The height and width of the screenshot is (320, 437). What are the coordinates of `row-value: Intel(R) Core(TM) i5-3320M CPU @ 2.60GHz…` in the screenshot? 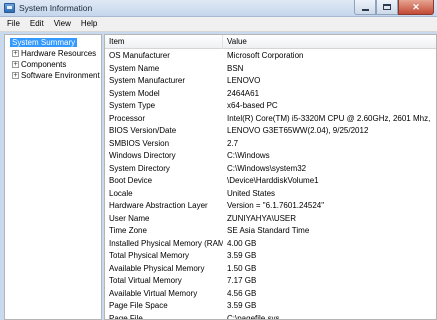 It's located at (329, 118).